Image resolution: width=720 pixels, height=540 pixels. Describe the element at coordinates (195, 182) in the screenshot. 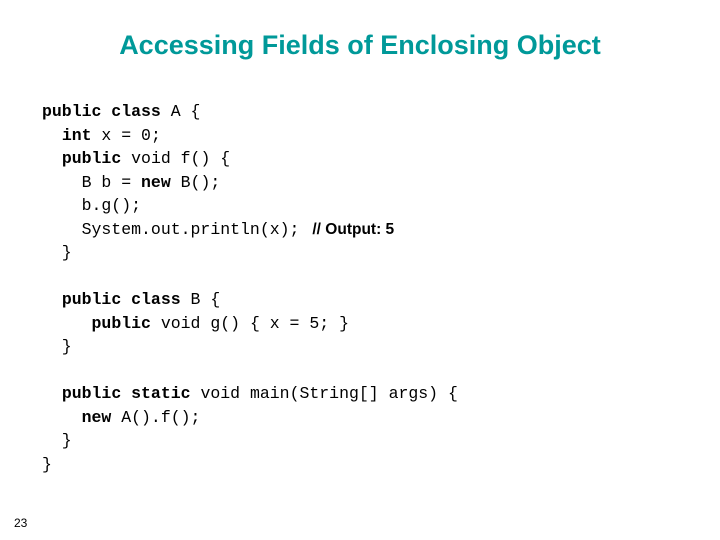

I see `code-text: B();` at that location.